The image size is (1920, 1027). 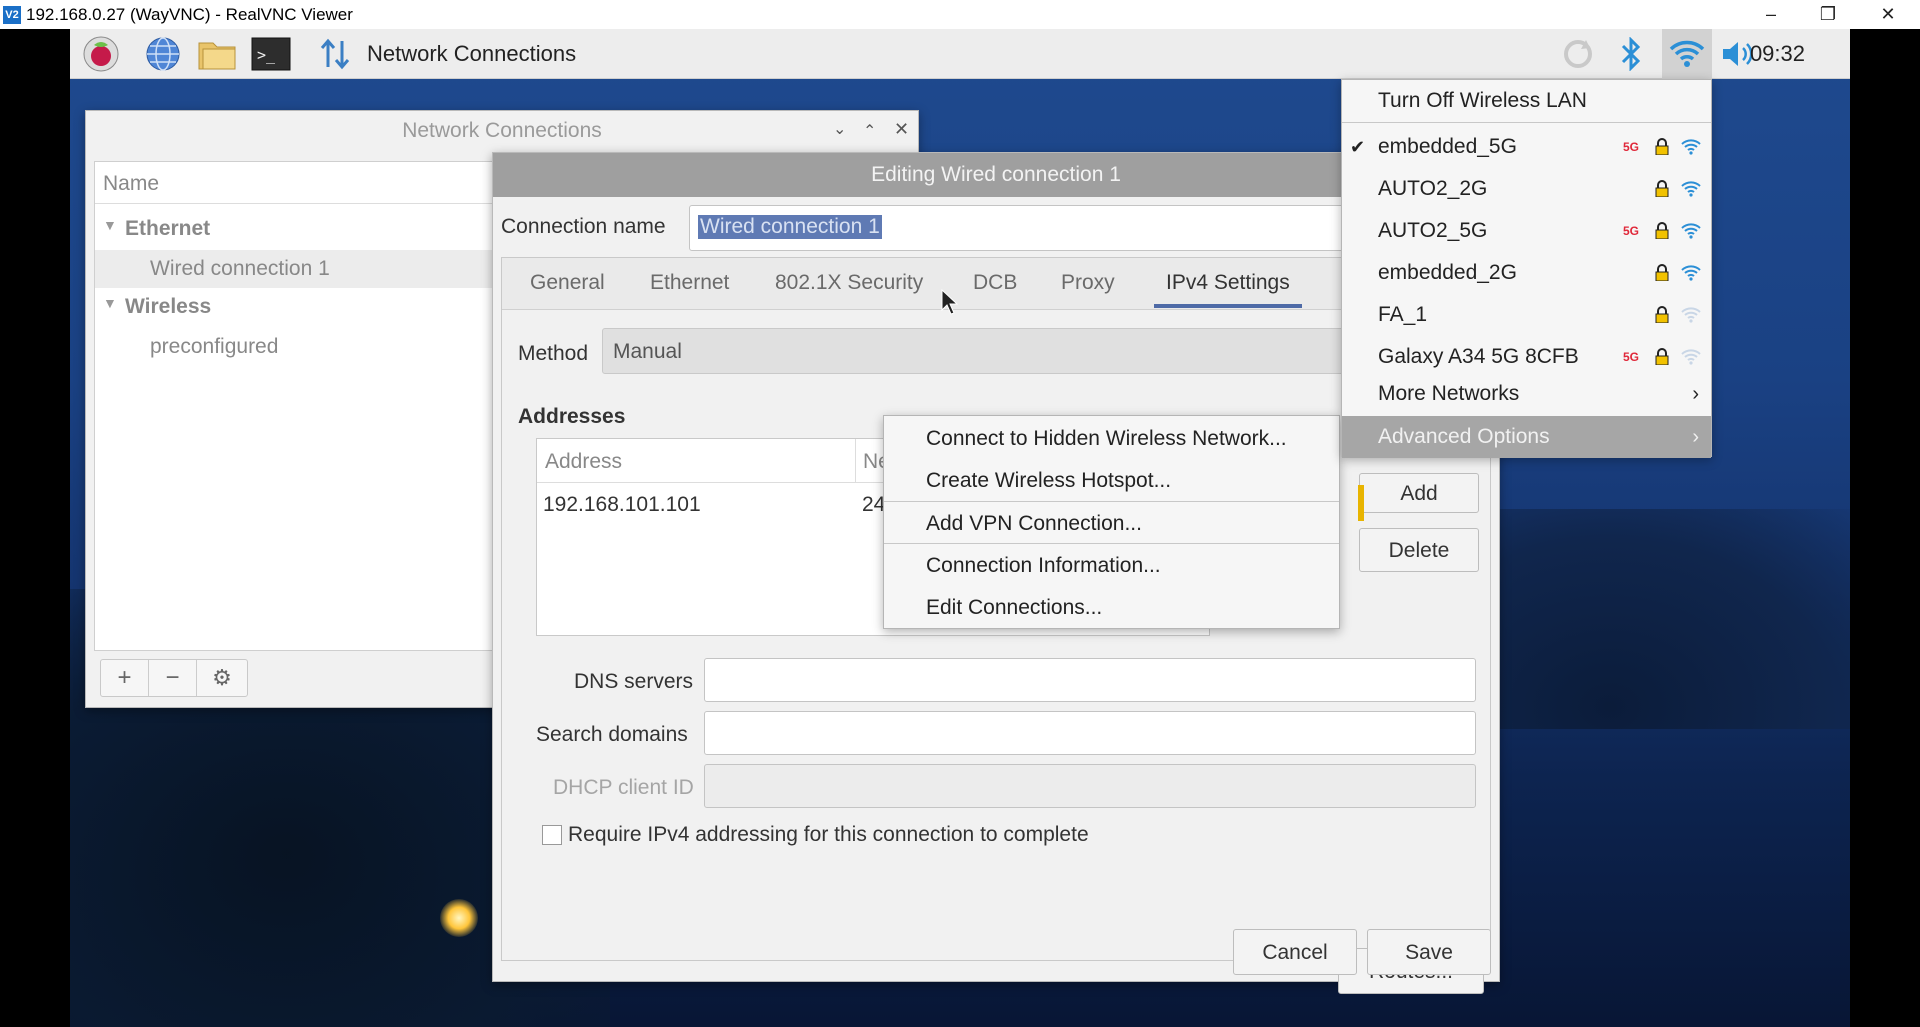 I want to click on network-item: FA_1, so click(x=1526, y=315).